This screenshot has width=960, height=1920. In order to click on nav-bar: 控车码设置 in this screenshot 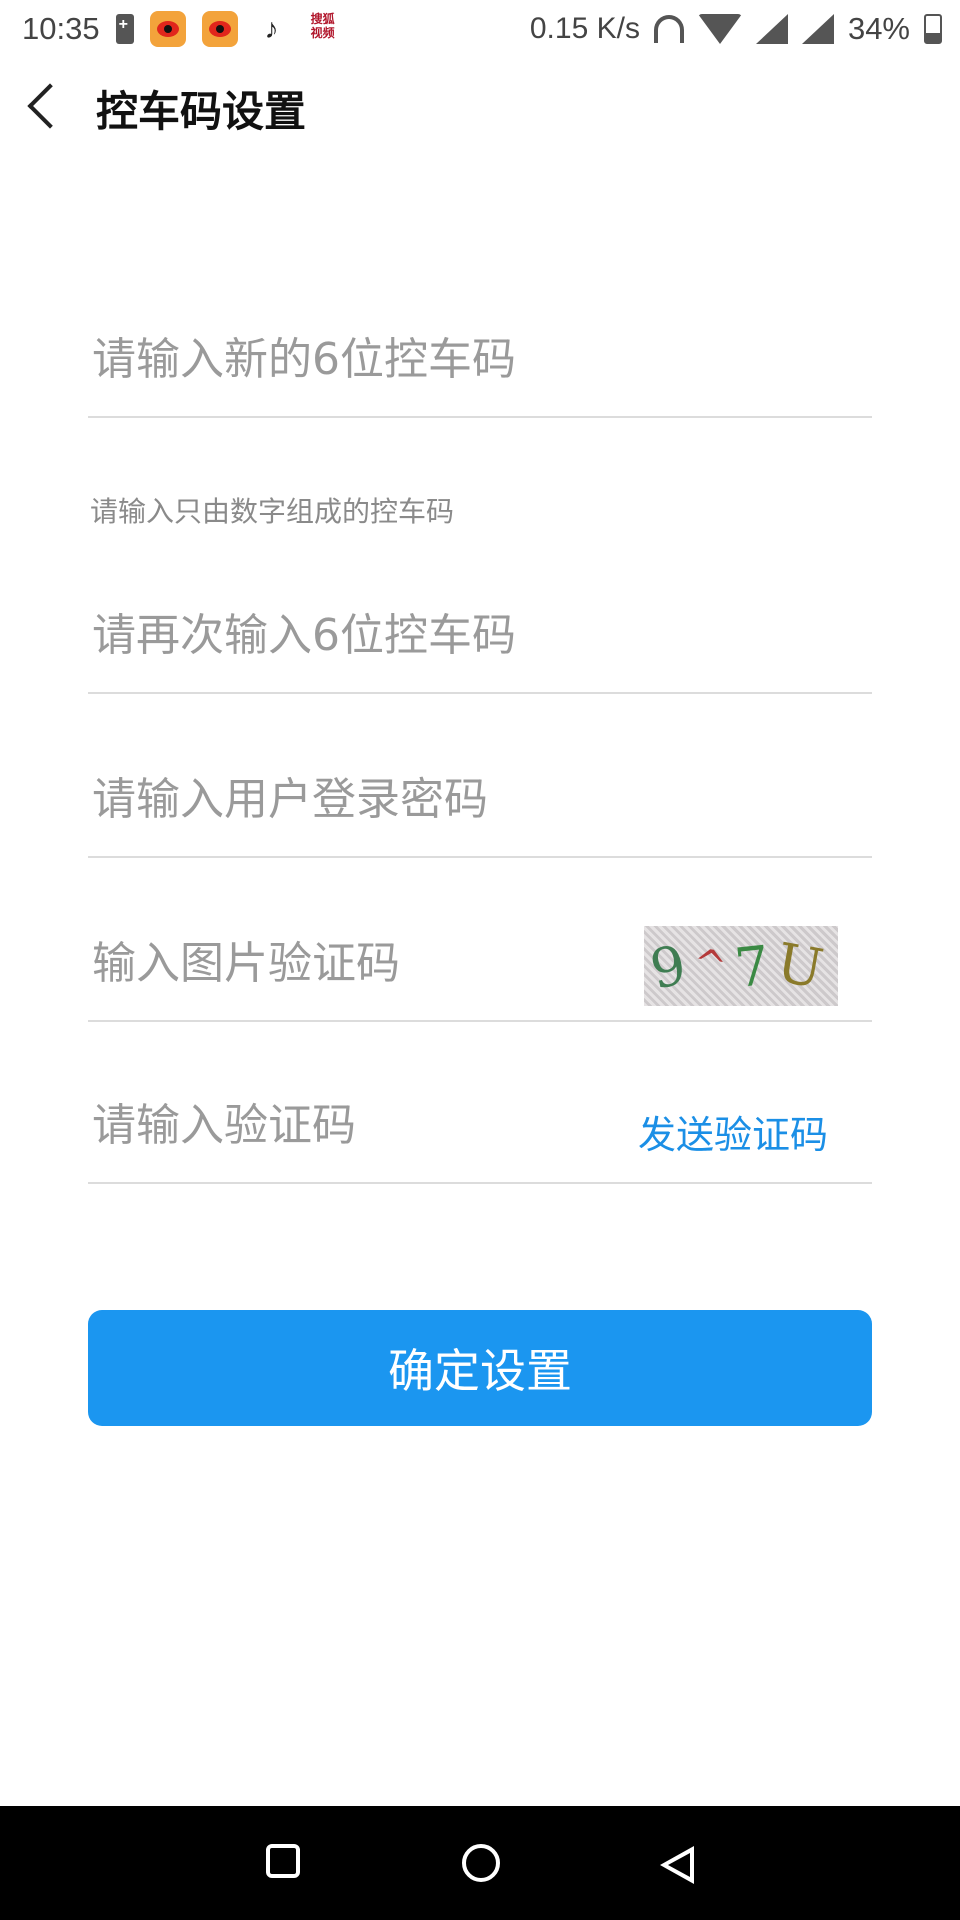, I will do `click(480, 108)`.